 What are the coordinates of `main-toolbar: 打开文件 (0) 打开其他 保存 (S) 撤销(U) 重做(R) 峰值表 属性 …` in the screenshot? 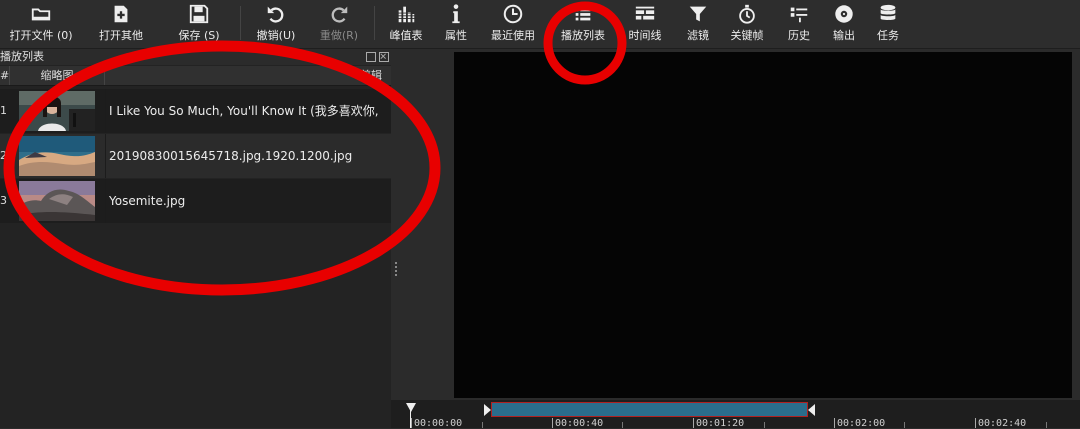 It's located at (540, 24).